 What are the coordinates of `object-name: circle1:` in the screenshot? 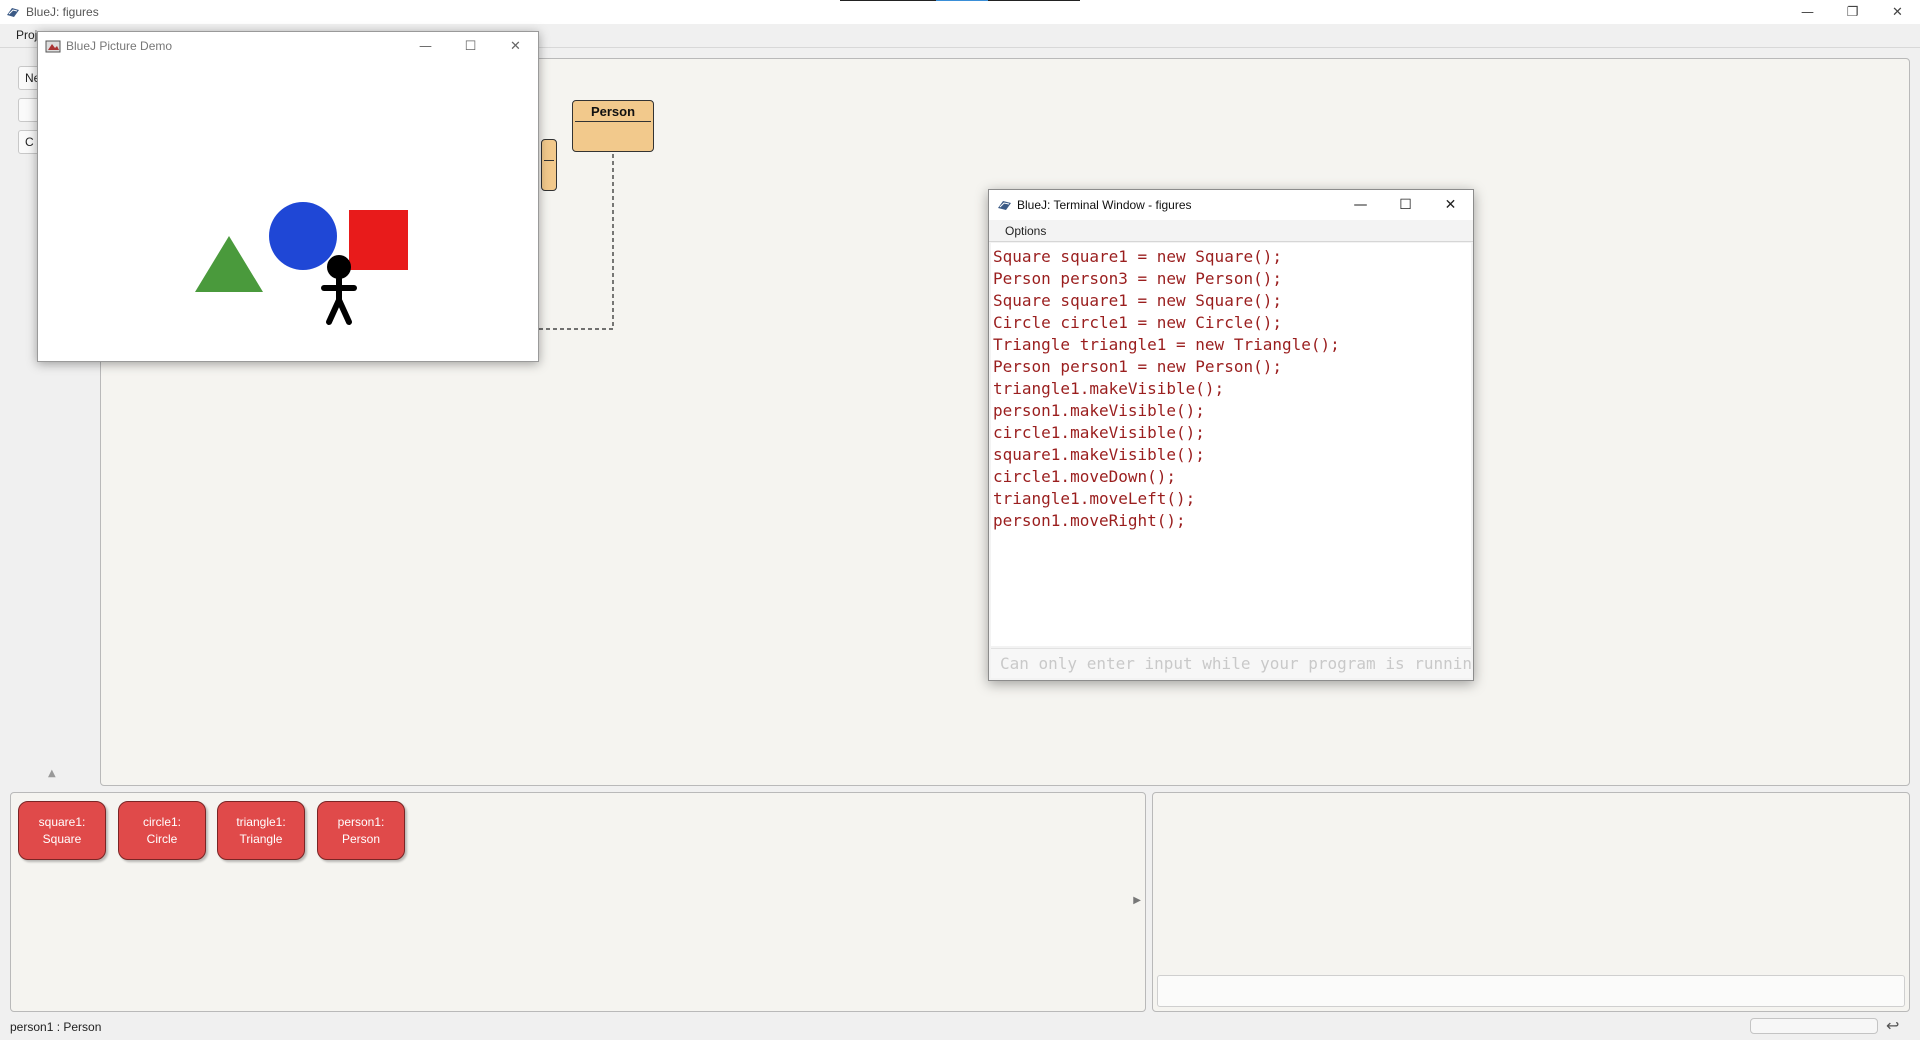 It's located at (161, 822).